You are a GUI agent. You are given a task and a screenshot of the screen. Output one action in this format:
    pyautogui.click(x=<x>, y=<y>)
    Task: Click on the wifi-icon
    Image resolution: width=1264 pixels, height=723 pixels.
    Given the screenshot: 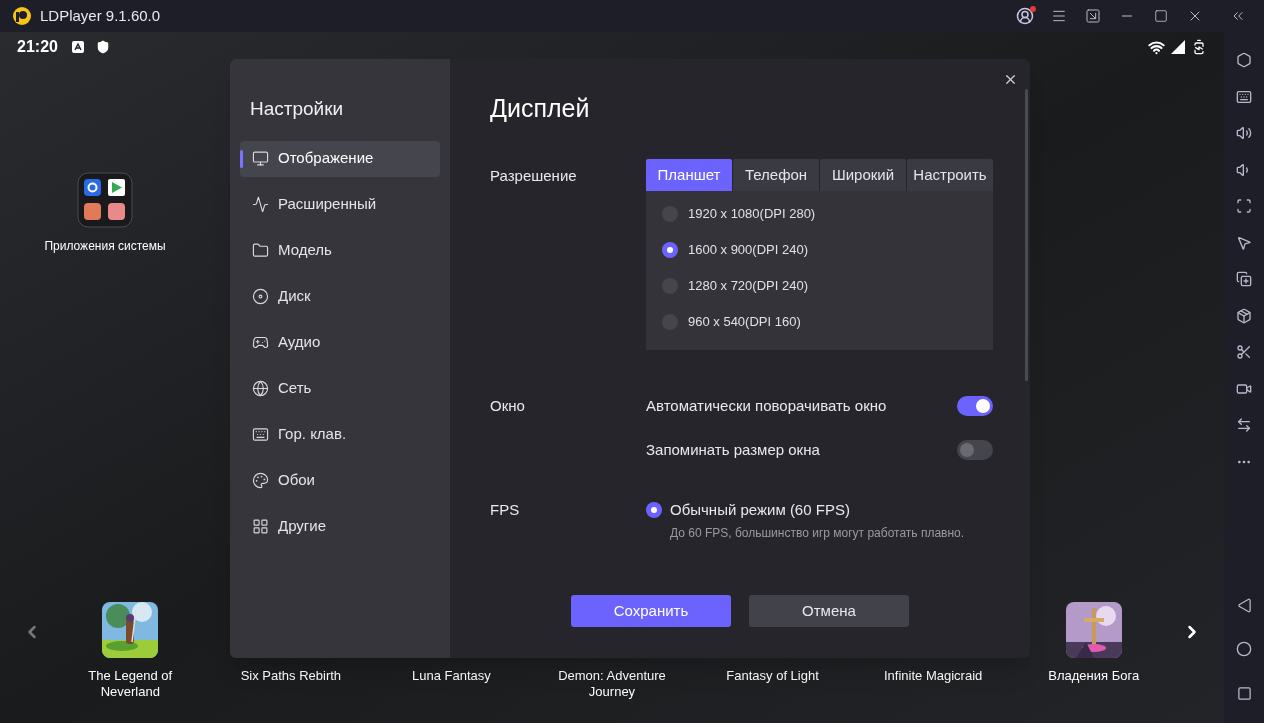 What is the action you would take?
    pyautogui.click(x=1156, y=47)
    